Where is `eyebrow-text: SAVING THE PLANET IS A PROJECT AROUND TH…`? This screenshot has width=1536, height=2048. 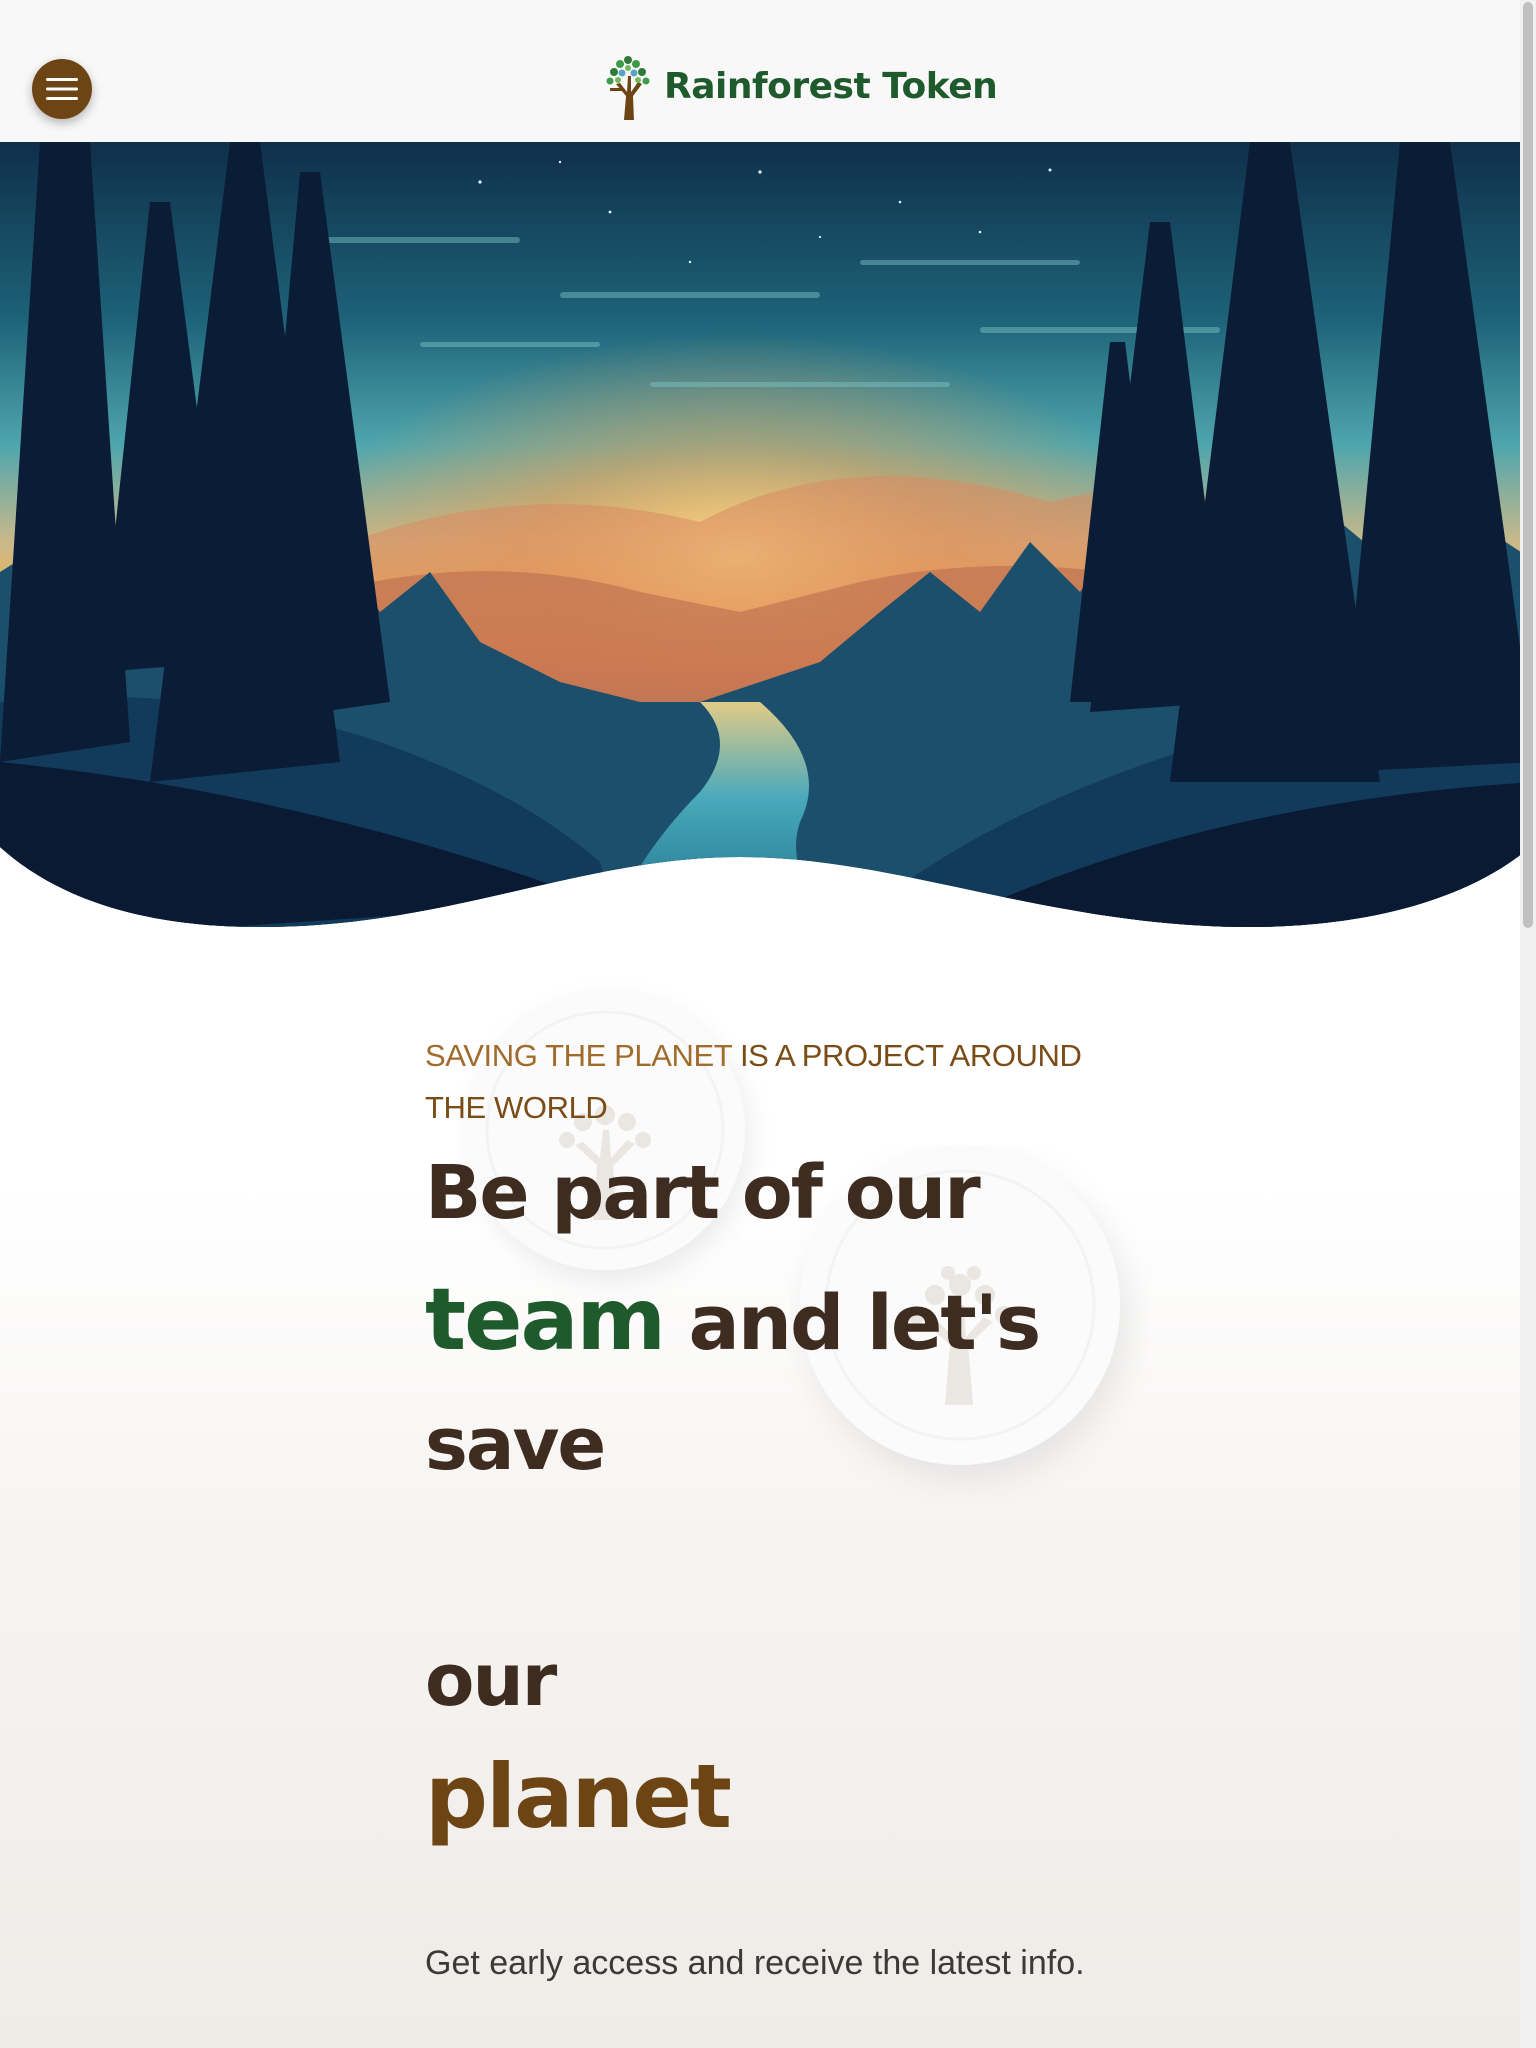
eyebrow-text: SAVING THE PLANET IS A PROJECT AROUND TH… is located at coordinates (775, 1082).